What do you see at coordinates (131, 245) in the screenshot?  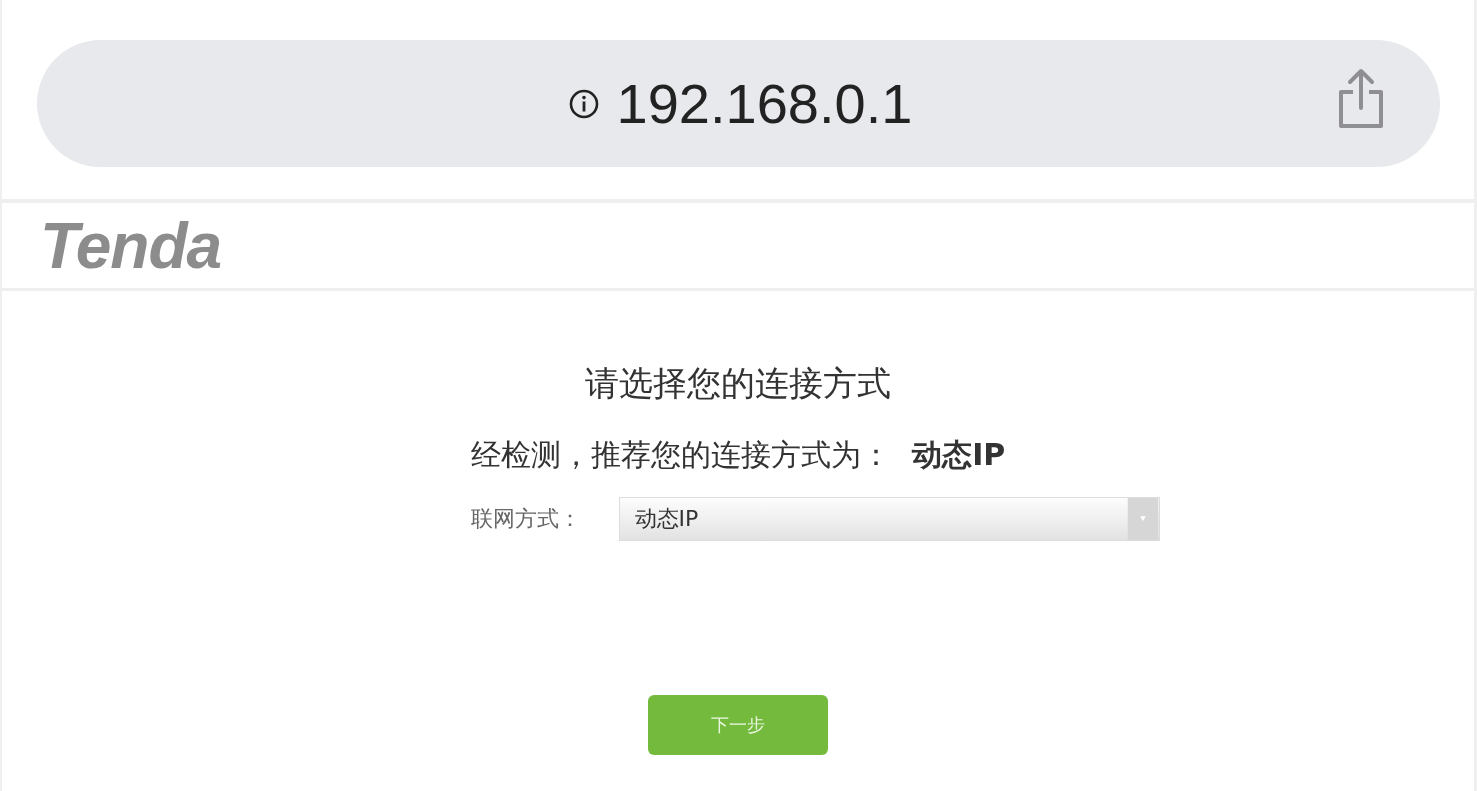 I see `brand-logo: Tenda` at bounding box center [131, 245].